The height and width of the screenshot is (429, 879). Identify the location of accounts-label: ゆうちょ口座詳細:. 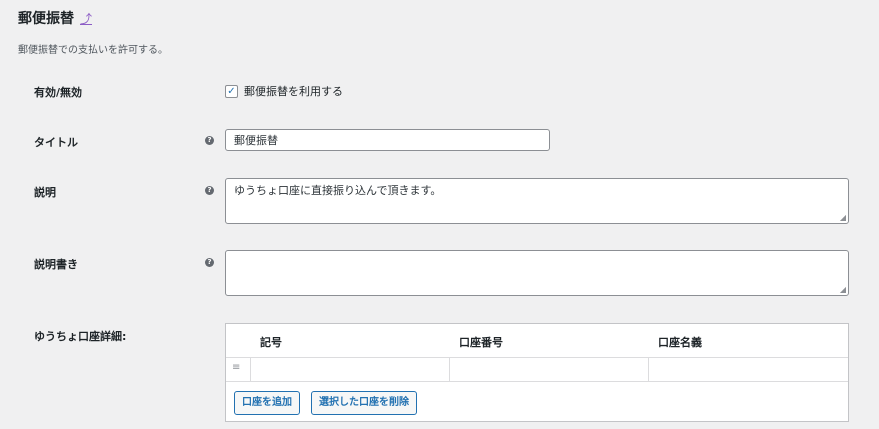
(80, 336).